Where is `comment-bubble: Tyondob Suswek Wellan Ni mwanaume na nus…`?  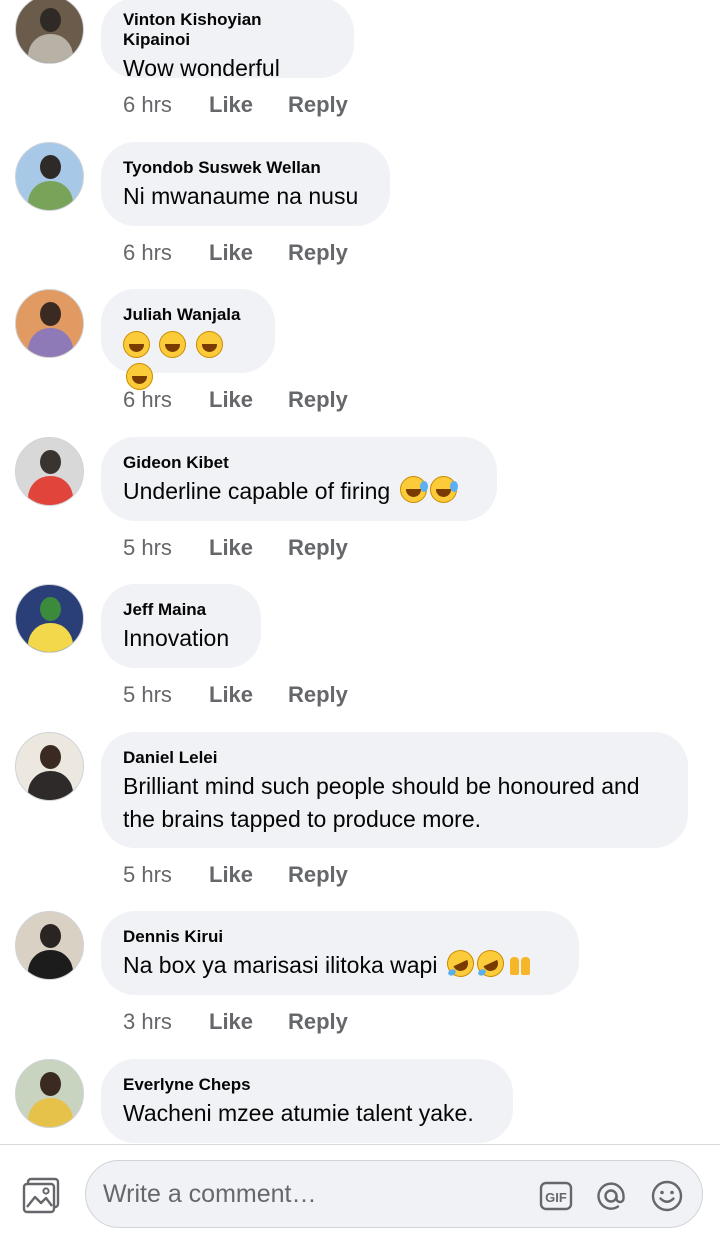 comment-bubble: Tyondob Suswek Wellan Ni mwanaume na nus… is located at coordinates (245, 184).